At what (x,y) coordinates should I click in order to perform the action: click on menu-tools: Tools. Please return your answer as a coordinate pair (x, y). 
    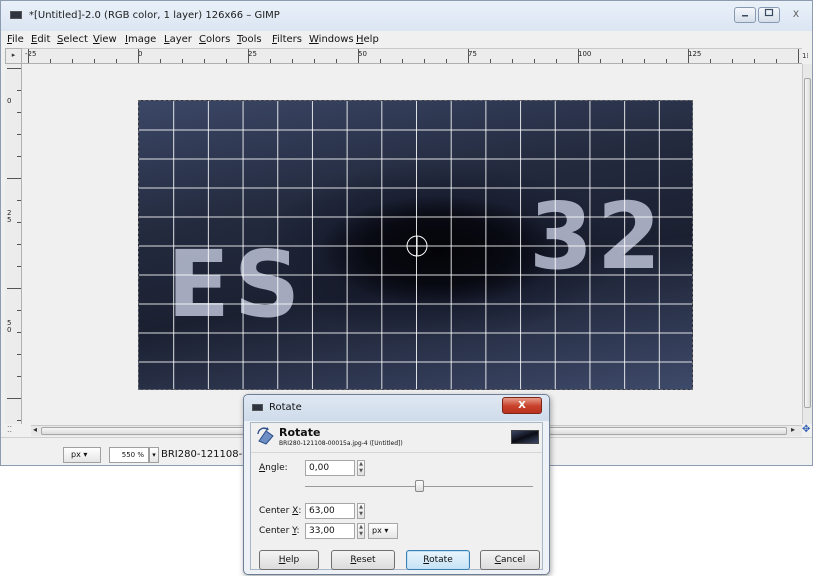
    Looking at the image, I should click on (249, 39).